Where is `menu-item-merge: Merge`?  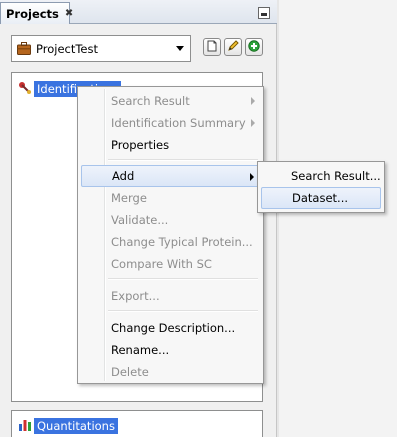
menu-item-merge: Merge is located at coordinates (170, 198).